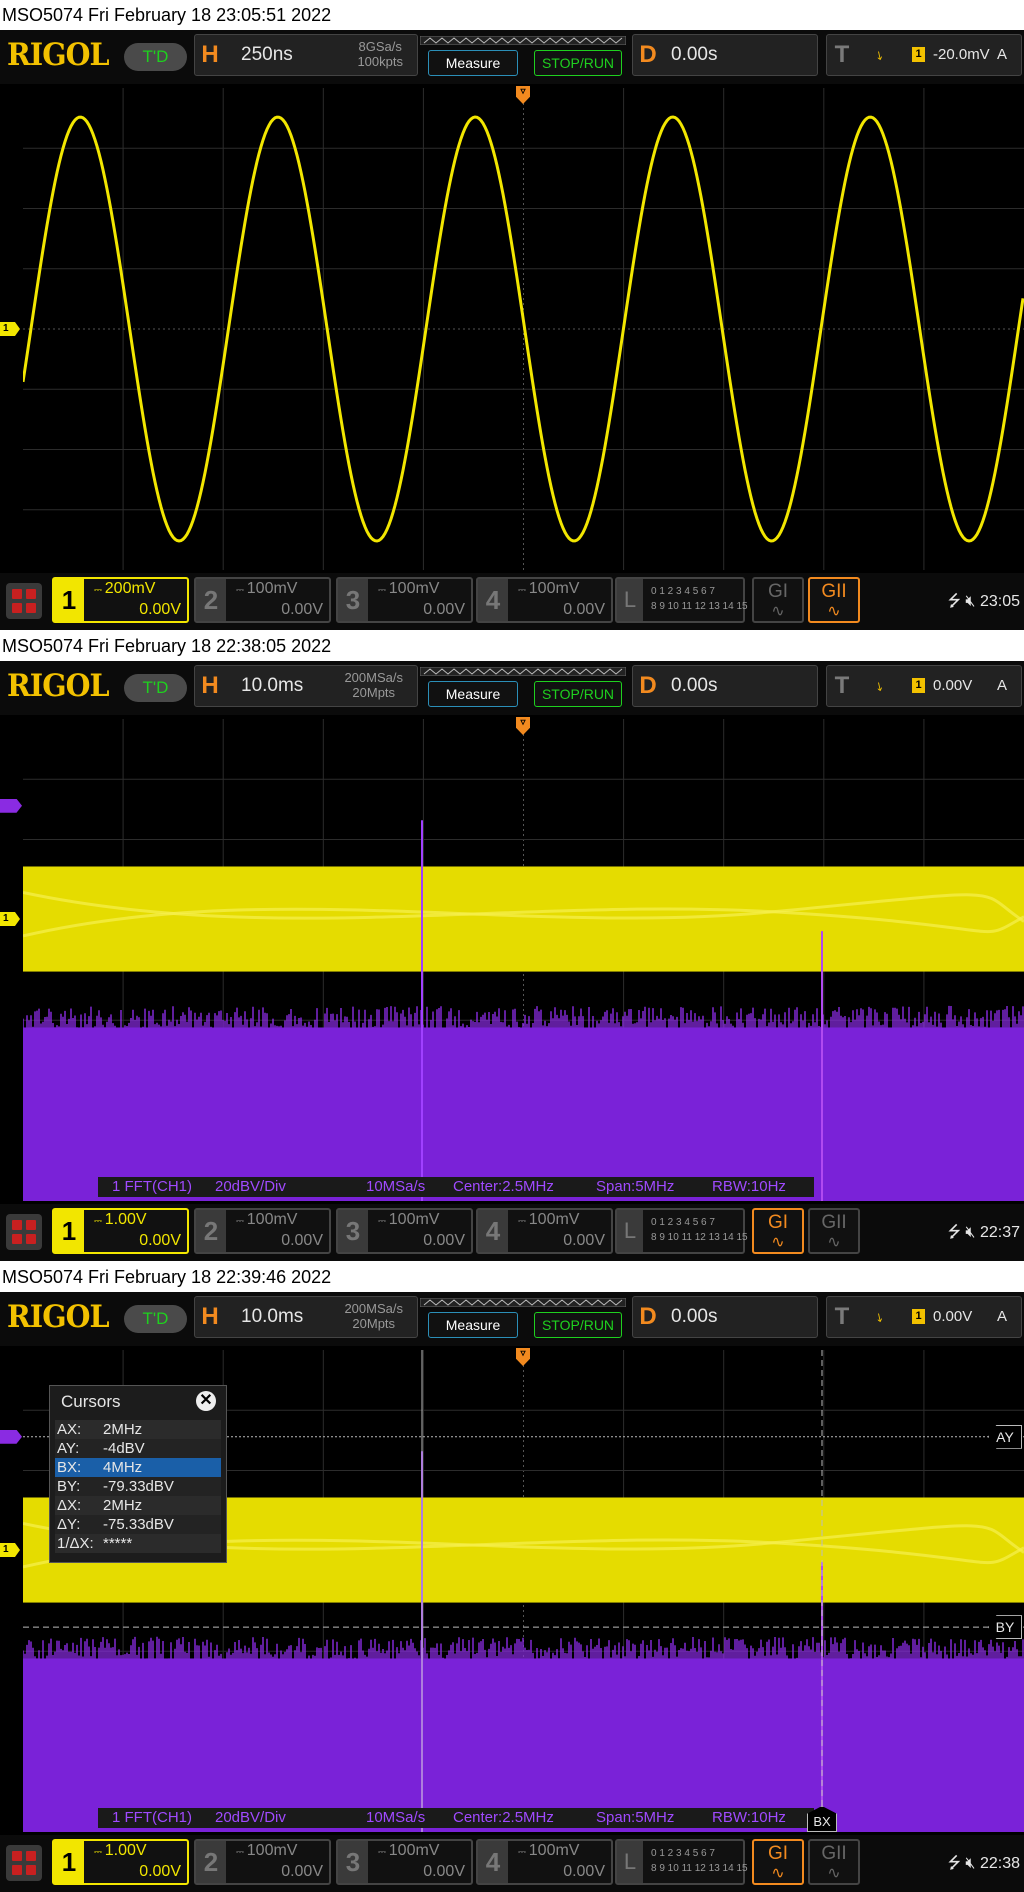  What do you see at coordinates (206, 1401) in the screenshot?
I see `close-icon: ✕` at bounding box center [206, 1401].